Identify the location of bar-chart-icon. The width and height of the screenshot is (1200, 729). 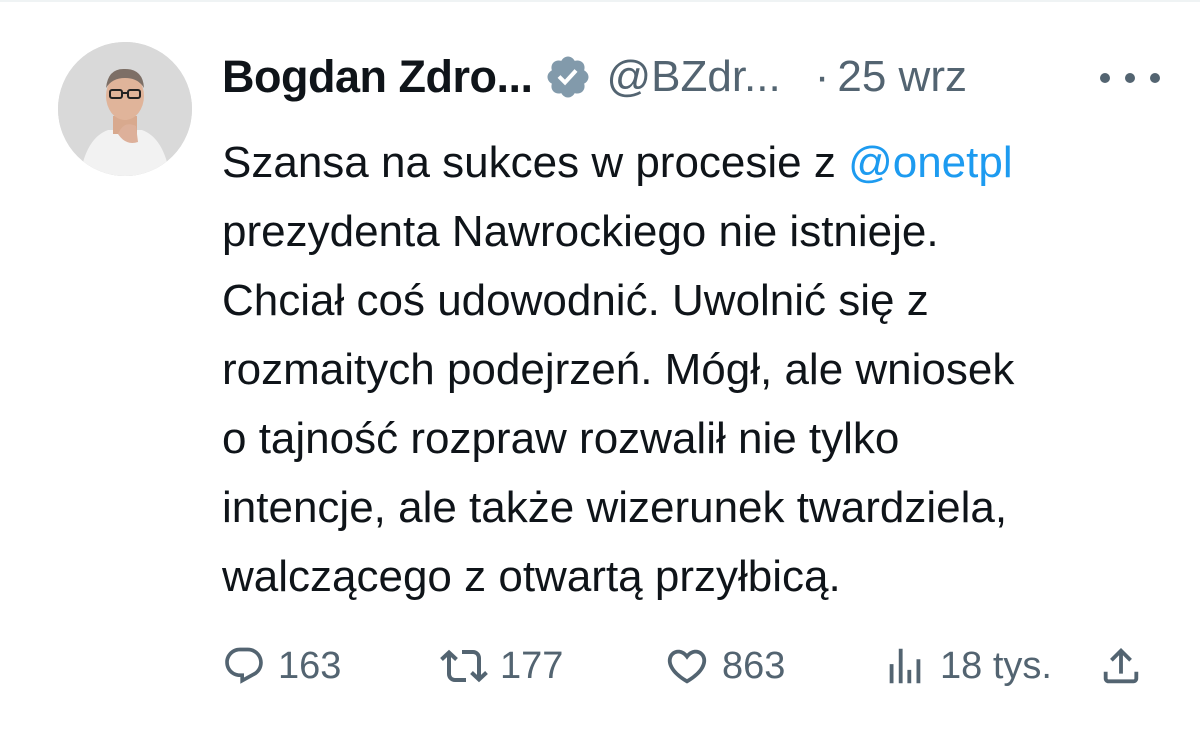
(905, 666).